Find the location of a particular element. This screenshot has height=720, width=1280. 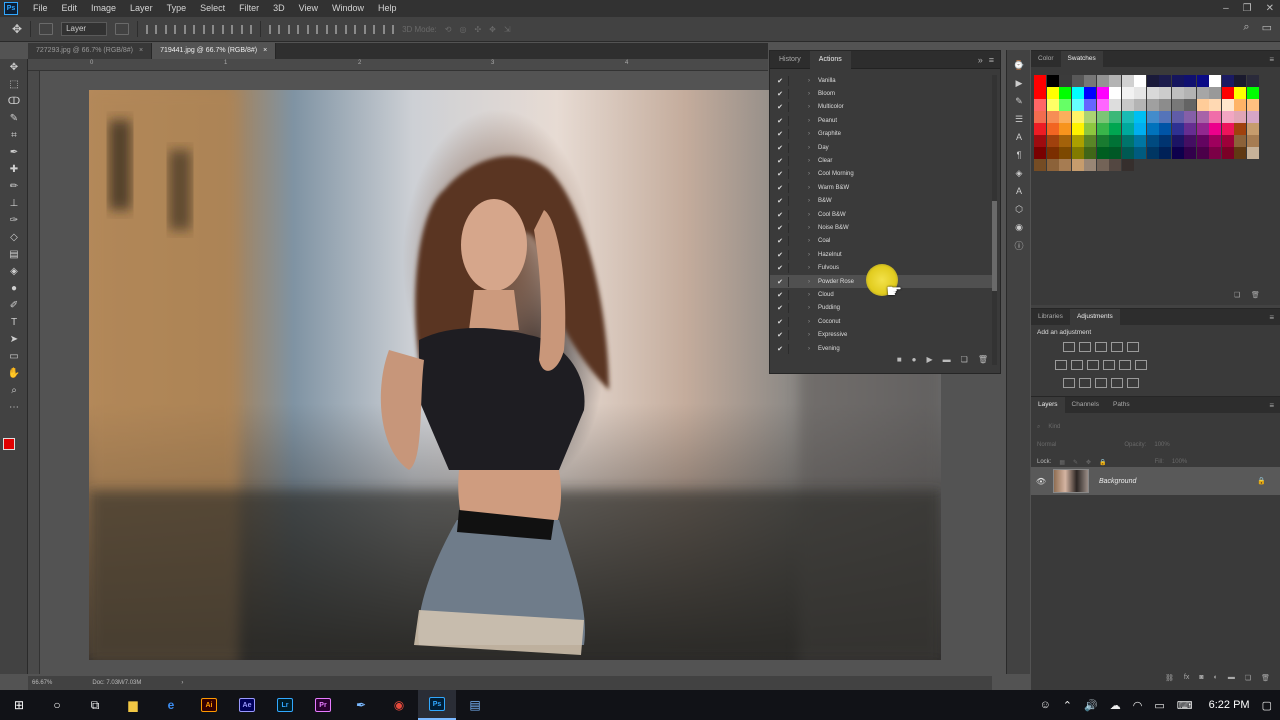

menu-3d: 3D is located at coordinates (279, 8).